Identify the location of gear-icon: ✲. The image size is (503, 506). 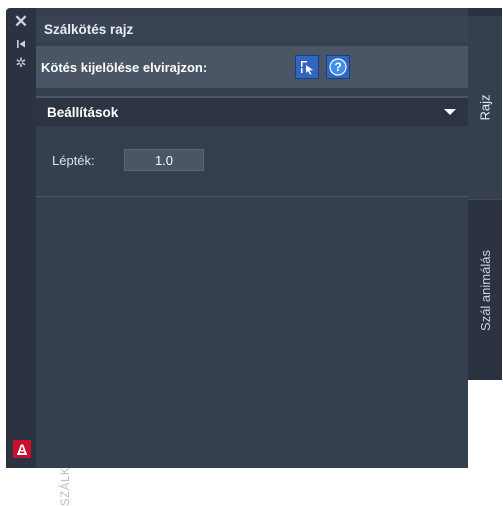
(21, 63).